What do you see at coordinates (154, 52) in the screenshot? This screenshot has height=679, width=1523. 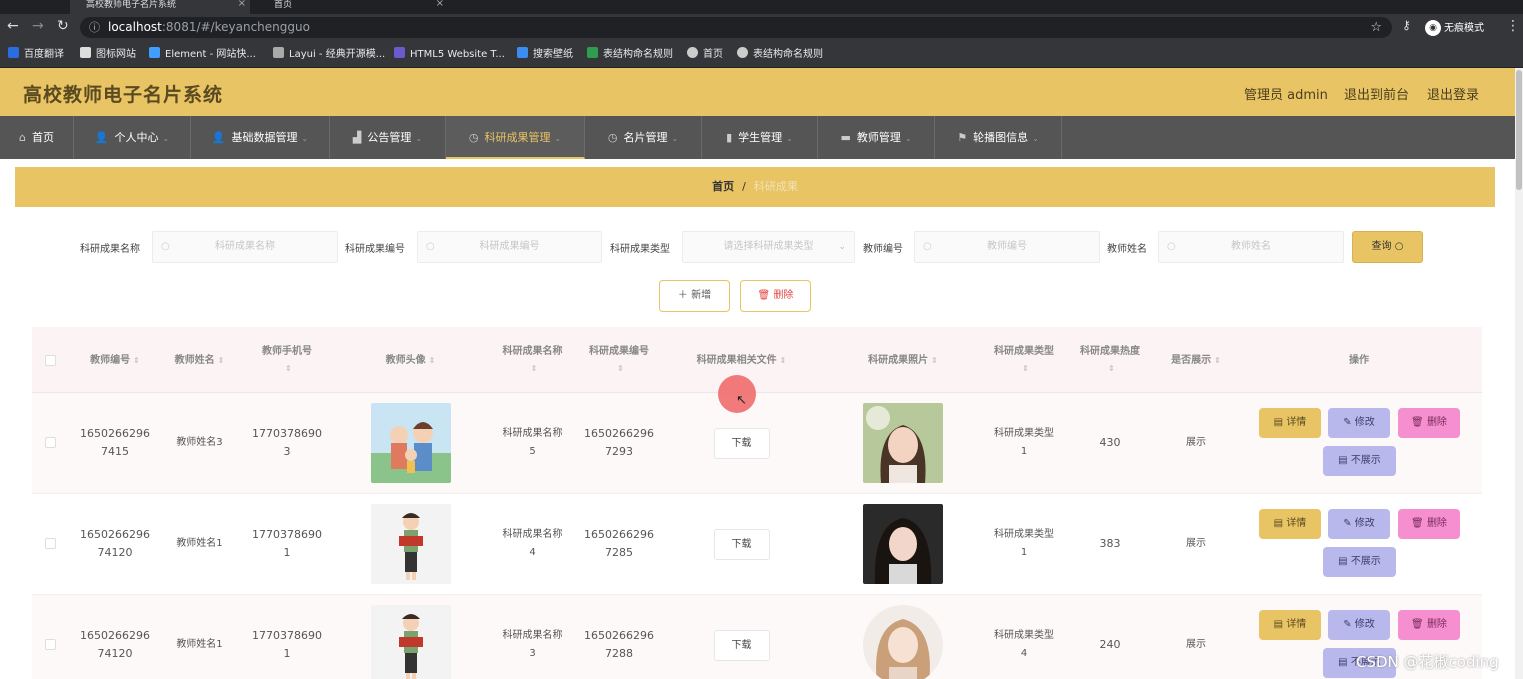 I see `element-icon` at bounding box center [154, 52].